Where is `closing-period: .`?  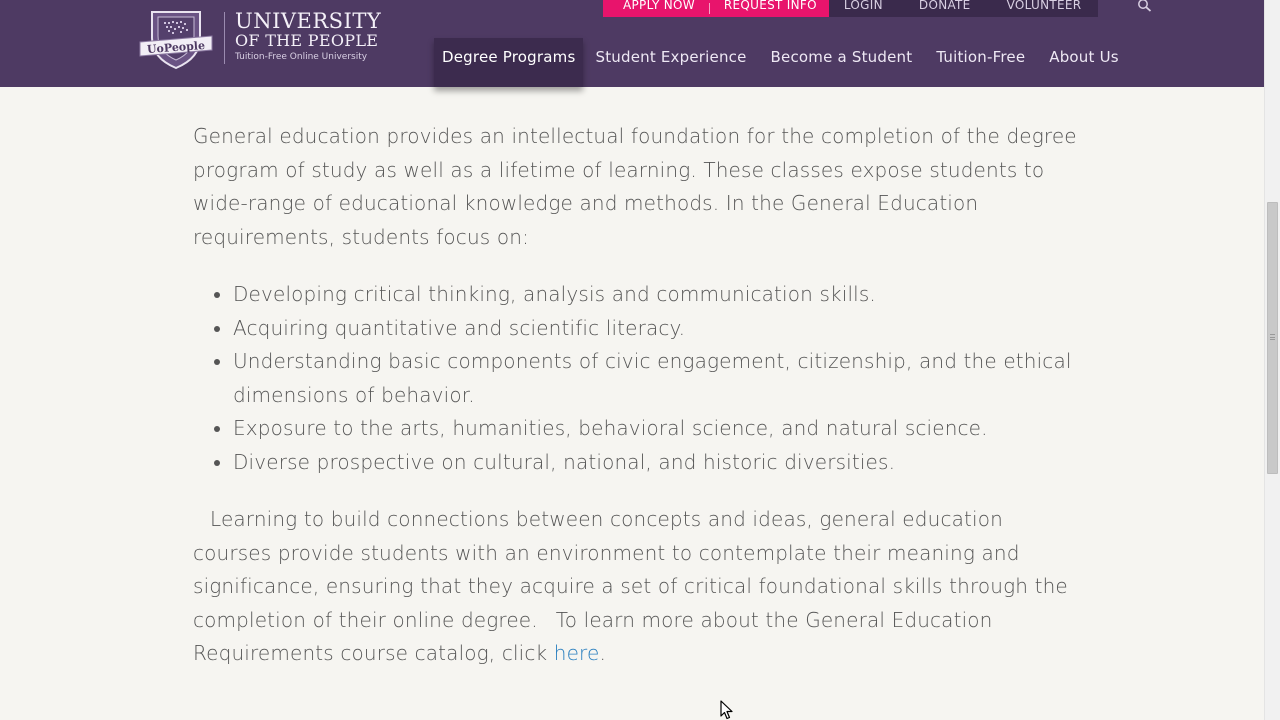
closing-period: . is located at coordinates (602, 653).